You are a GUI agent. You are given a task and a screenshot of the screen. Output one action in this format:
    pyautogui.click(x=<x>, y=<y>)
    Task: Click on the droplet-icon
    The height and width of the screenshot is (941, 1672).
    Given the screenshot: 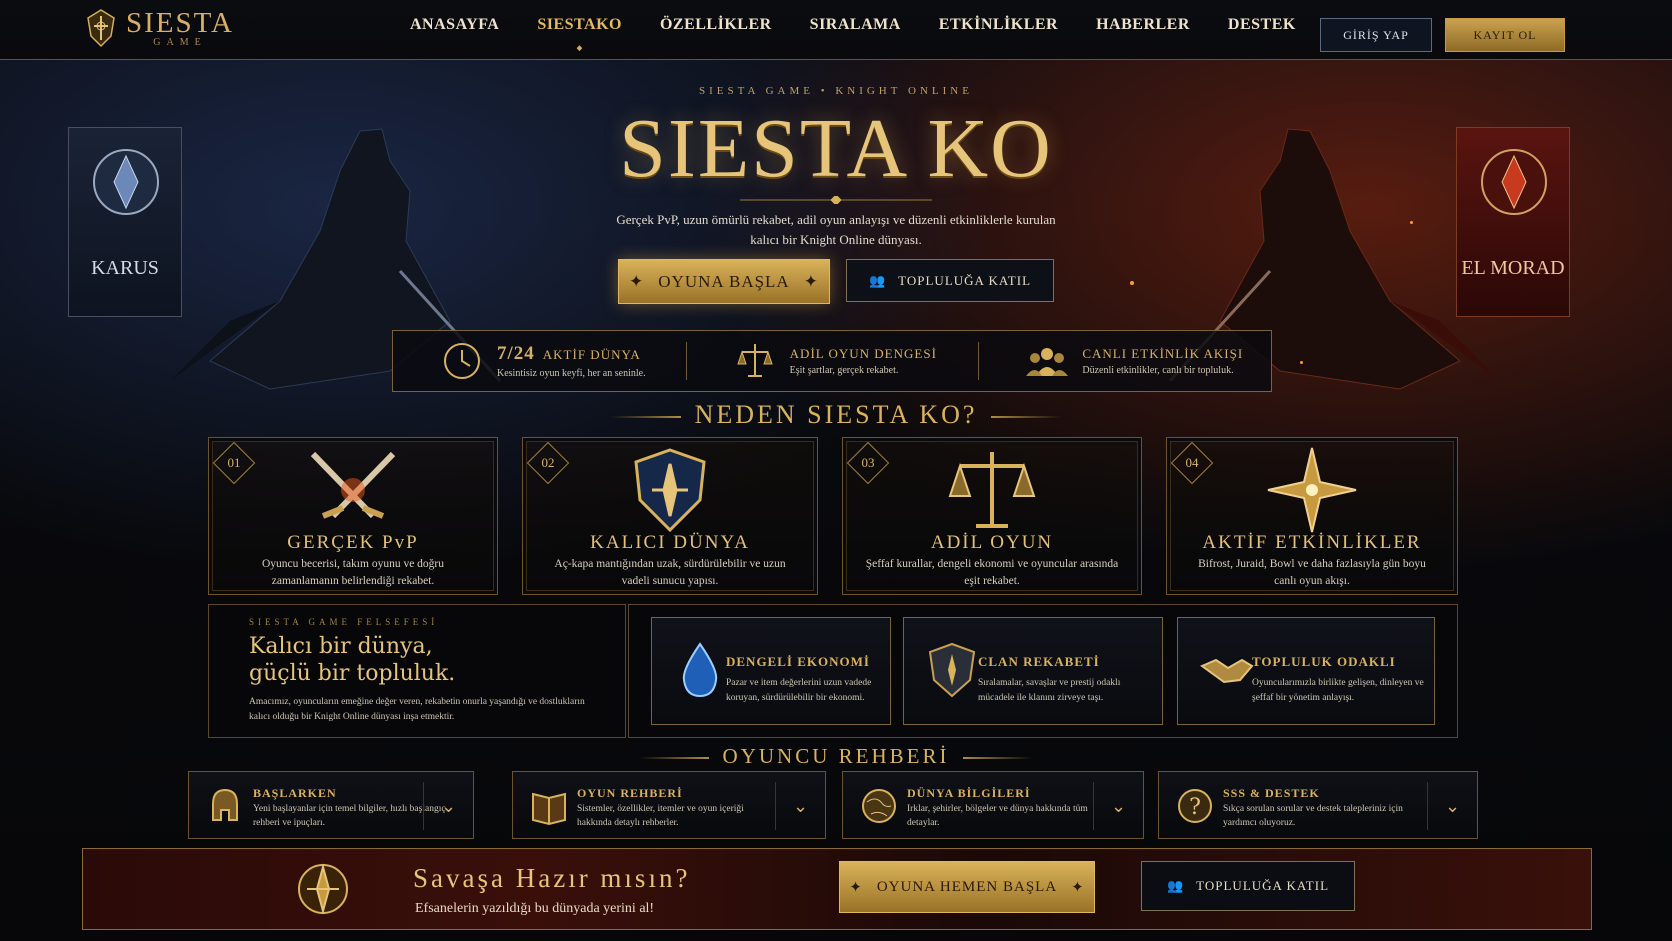 What is the action you would take?
    pyautogui.click(x=700, y=670)
    